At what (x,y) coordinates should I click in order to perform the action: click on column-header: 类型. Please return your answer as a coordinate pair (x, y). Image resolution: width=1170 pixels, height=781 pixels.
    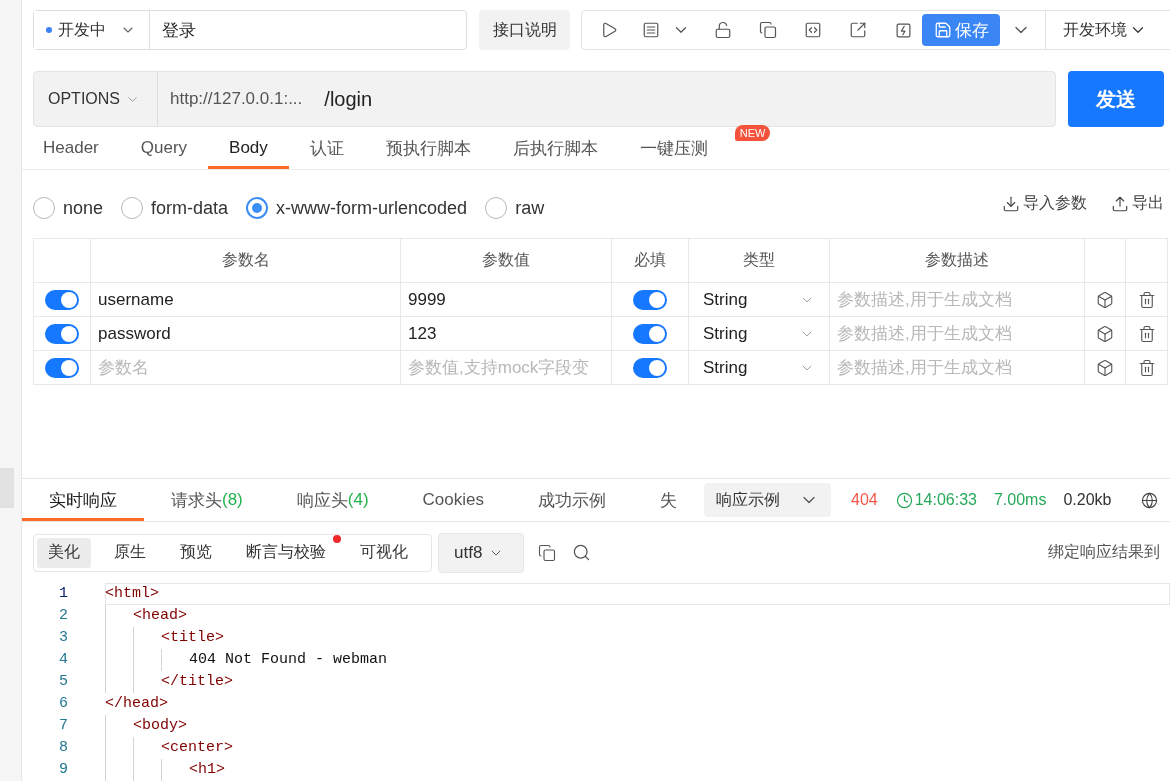
    Looking at the image, I should click on (759, 260).